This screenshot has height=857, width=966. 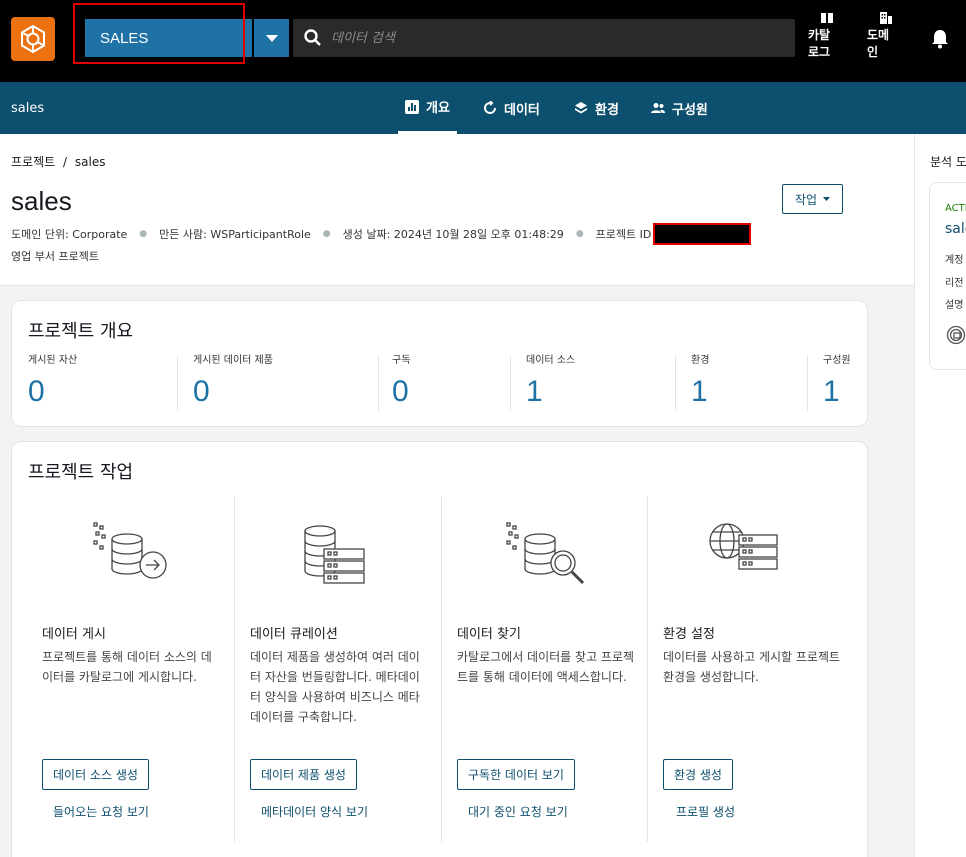 I want to click on tab-members: 구성원, so click(x=679, y=108).